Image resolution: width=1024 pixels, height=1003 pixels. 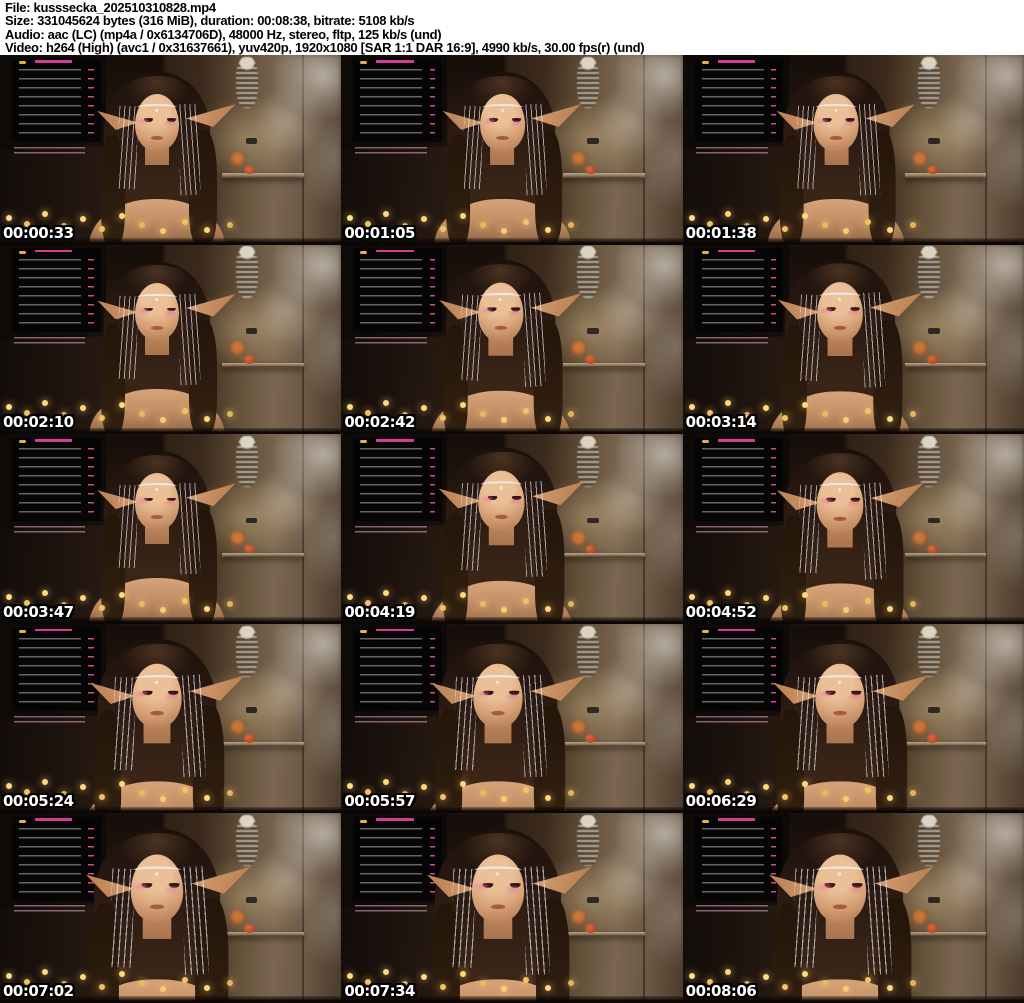 I want to click on video-thumbnail: 00:06:29, so click(x=853, y=718).